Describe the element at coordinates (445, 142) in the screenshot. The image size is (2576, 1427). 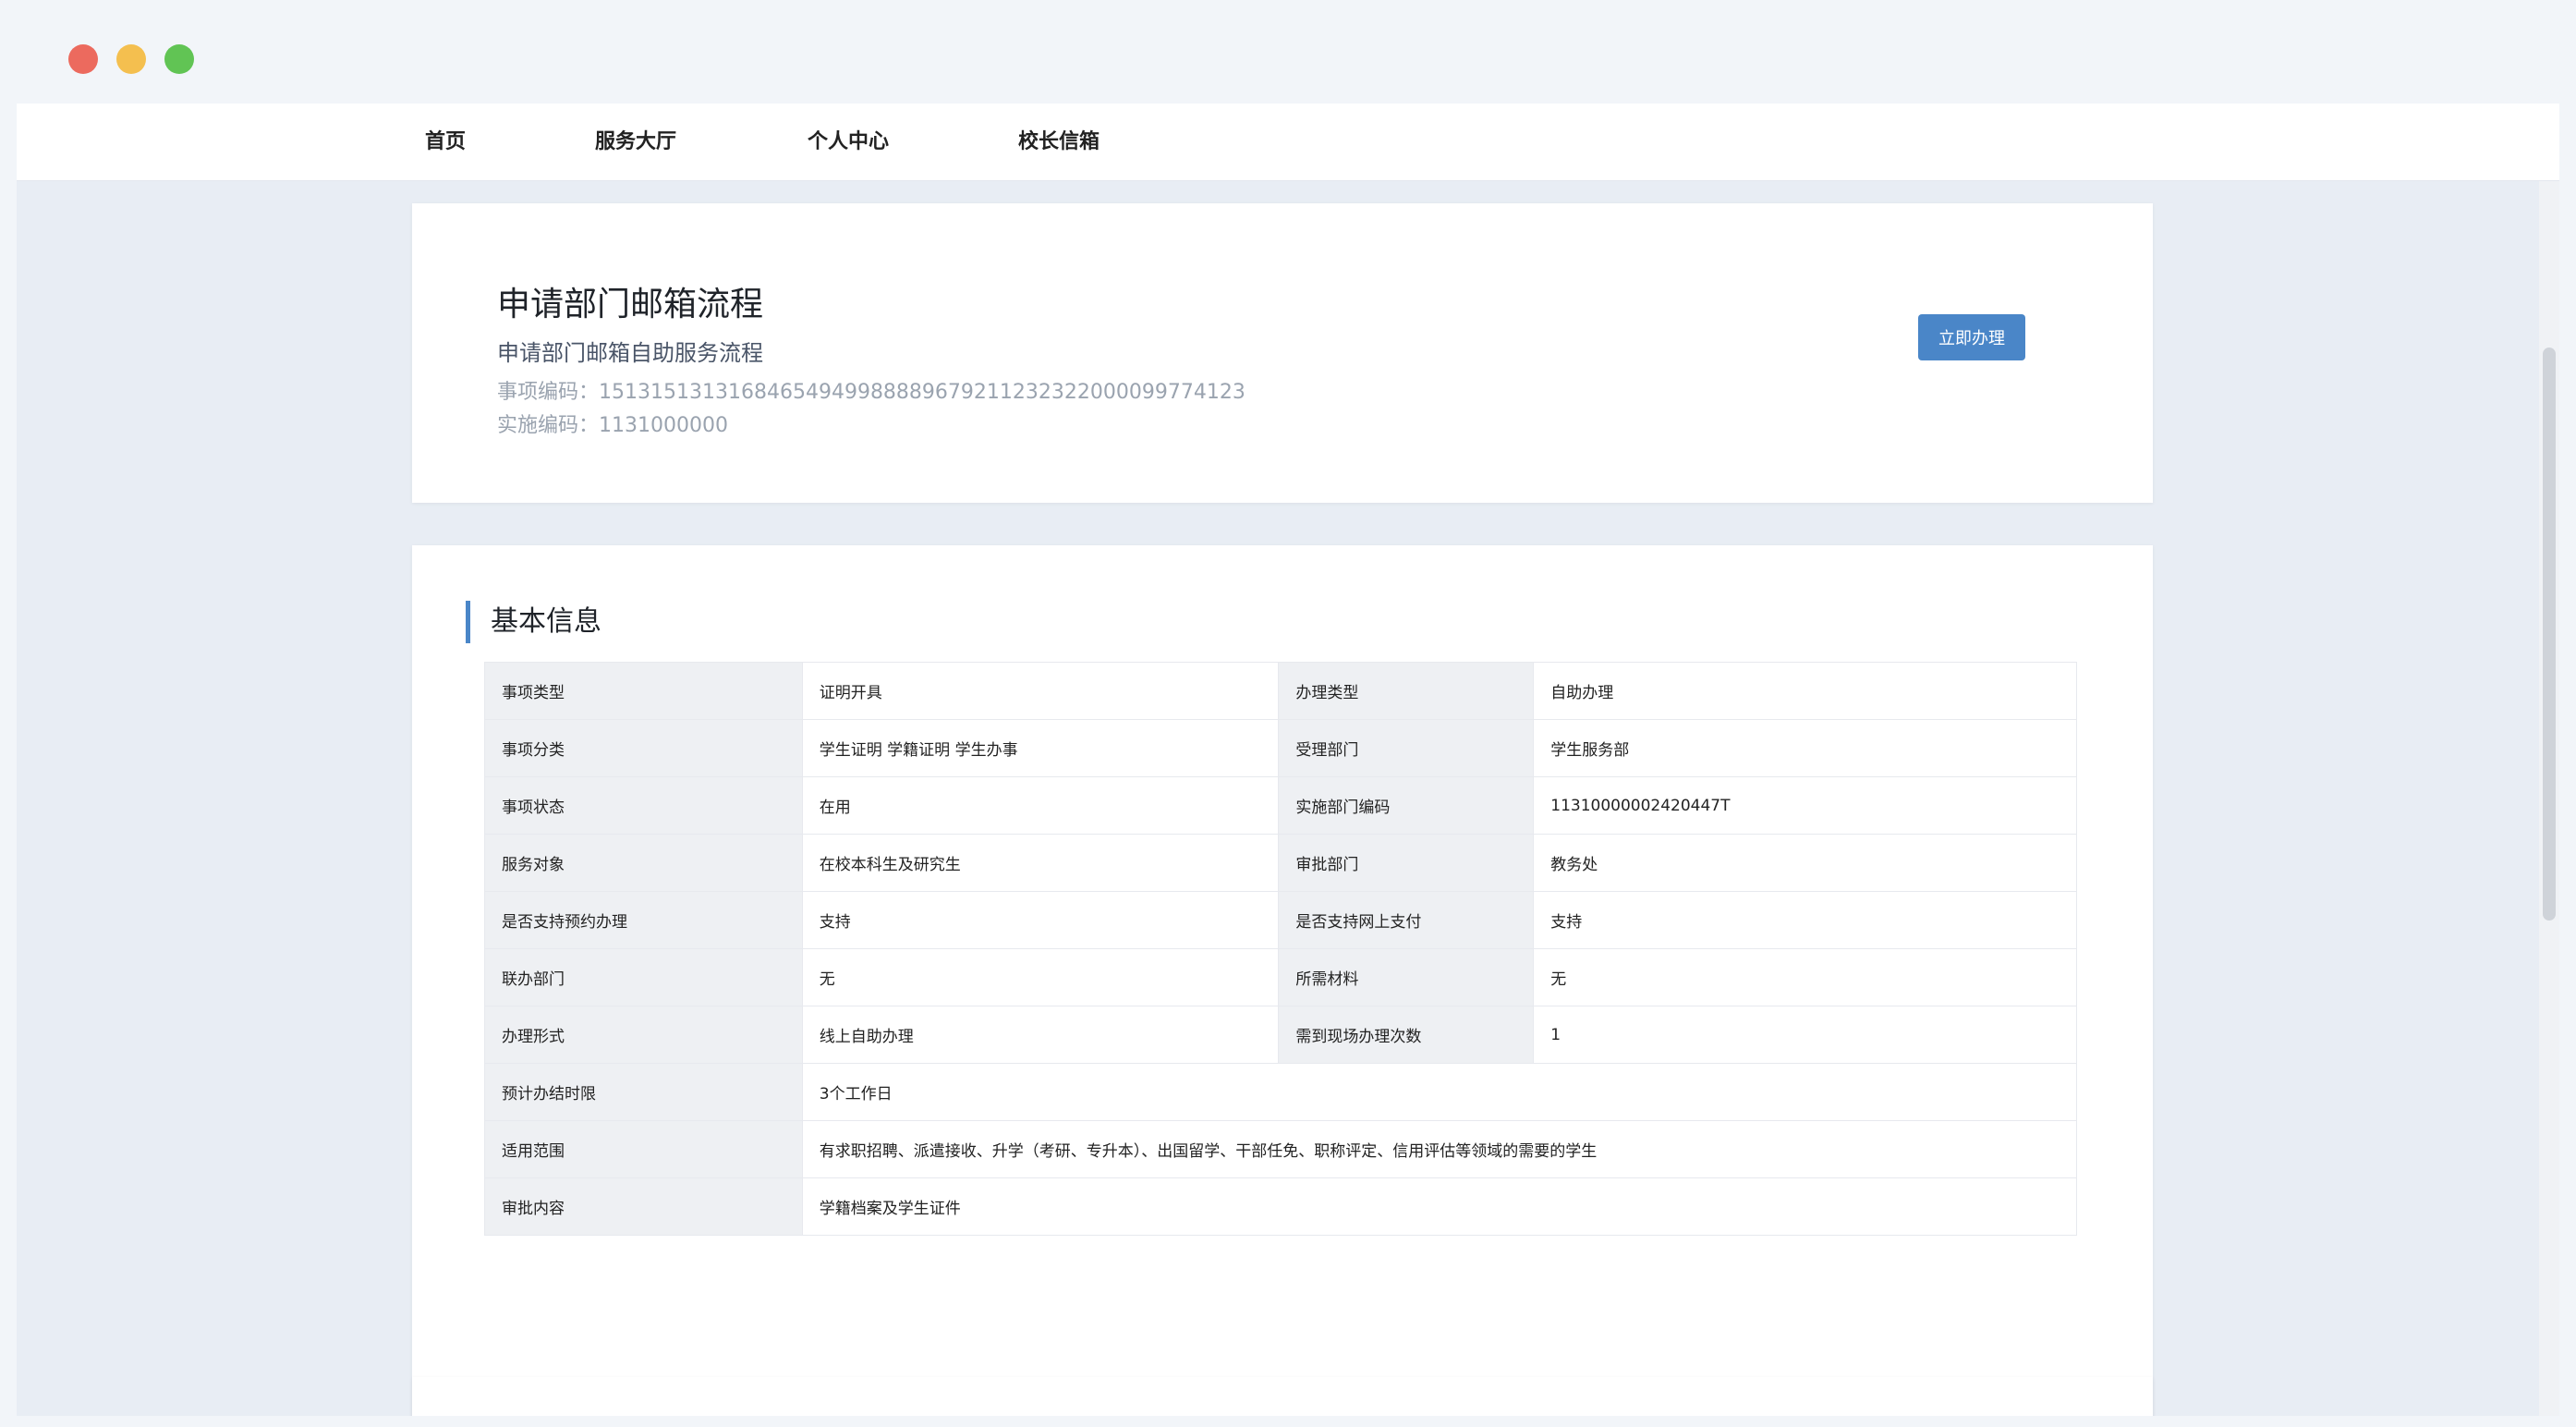
I see `nav-home: 首页` at that location.